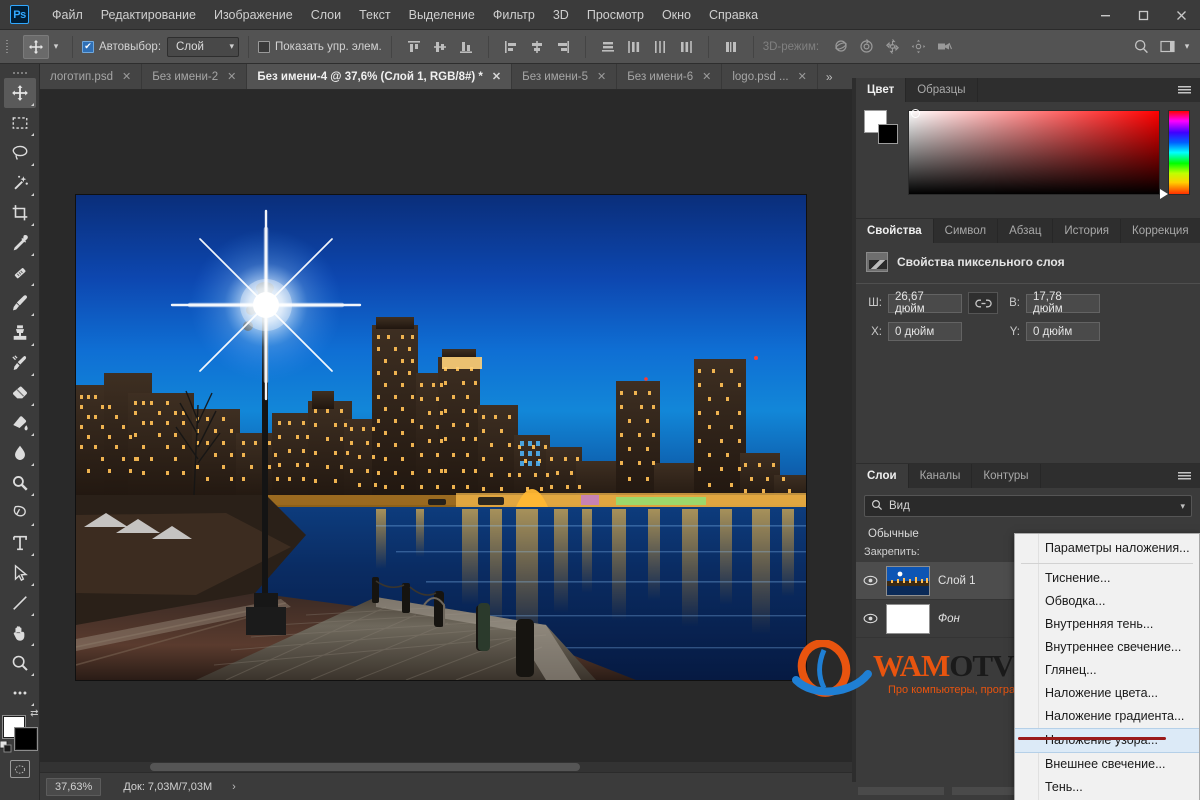  What do you see at coordinates (20, 573) in the screenshot?
I see `path-selection-tool` at bounding box center [20, 573].